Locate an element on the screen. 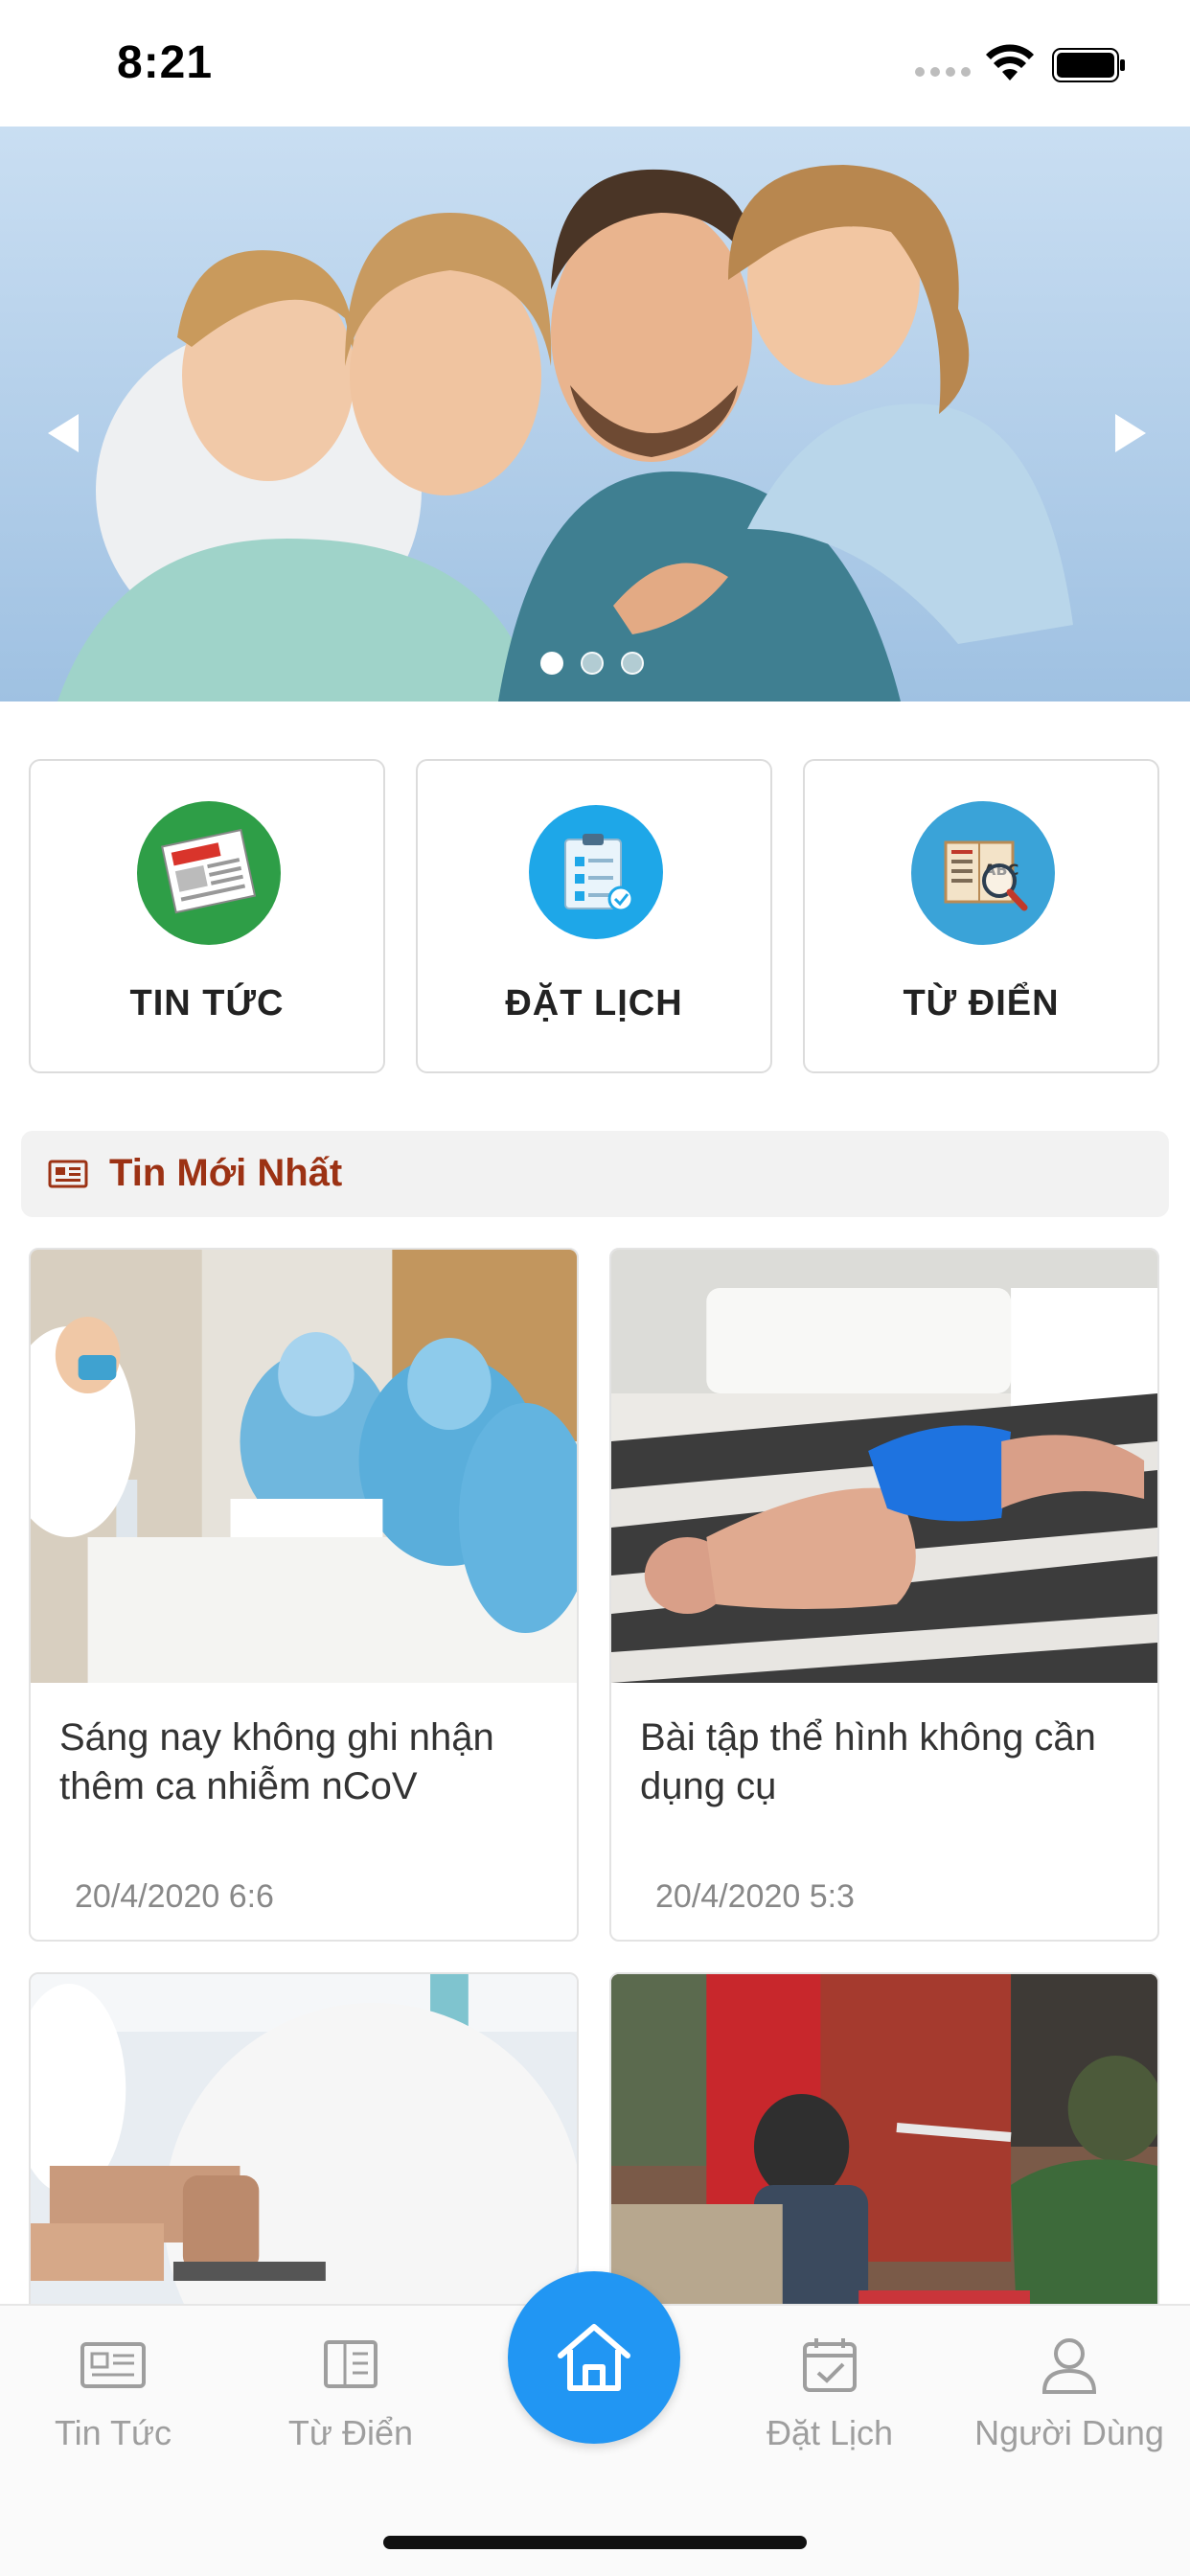  tab-label: Tin Tức is located at coordinates (113, 2432).